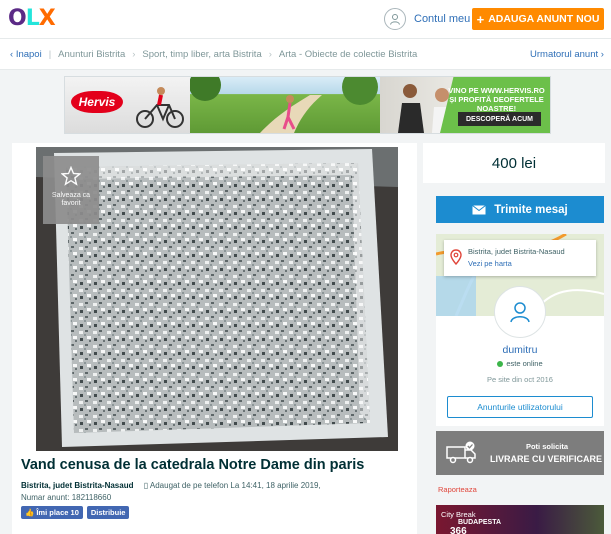  I want to click on favorite-label: Salveaza ca favorit, so click(71, 200).